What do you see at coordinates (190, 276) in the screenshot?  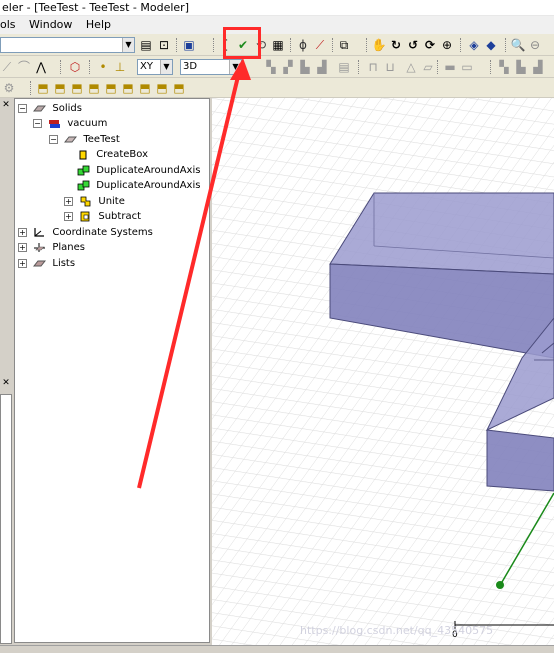 I see `annotation-arrow` at bounding box center [190, 276].